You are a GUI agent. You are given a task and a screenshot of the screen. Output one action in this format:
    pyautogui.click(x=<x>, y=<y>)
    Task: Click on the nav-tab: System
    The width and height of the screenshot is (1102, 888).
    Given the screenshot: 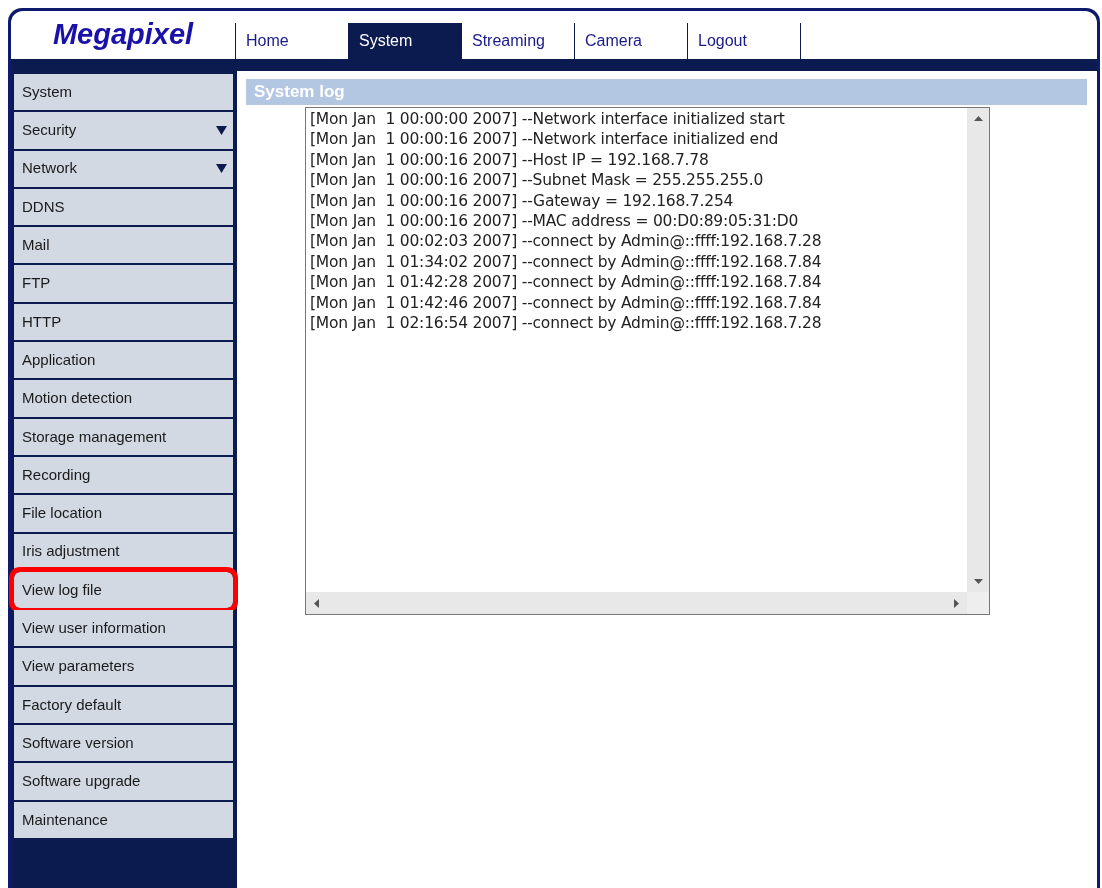 What is the action you would take?
    pyautogui.click(x=404, y=41)
    